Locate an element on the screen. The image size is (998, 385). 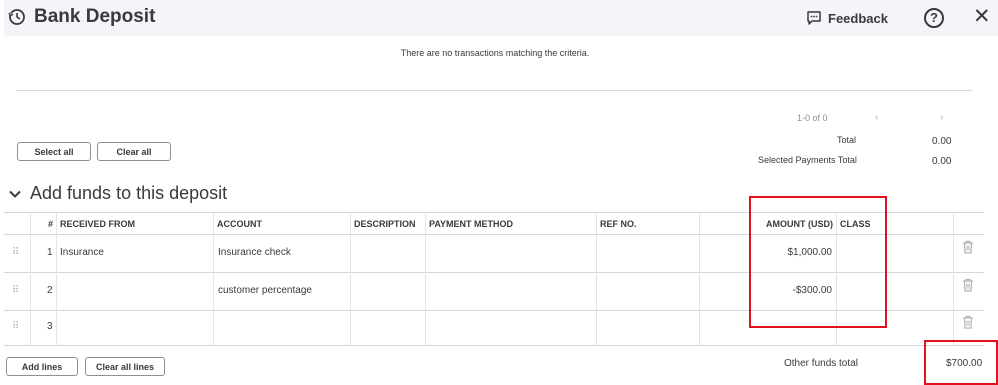
next-page-icon: › is located at coordinates (941, 117).